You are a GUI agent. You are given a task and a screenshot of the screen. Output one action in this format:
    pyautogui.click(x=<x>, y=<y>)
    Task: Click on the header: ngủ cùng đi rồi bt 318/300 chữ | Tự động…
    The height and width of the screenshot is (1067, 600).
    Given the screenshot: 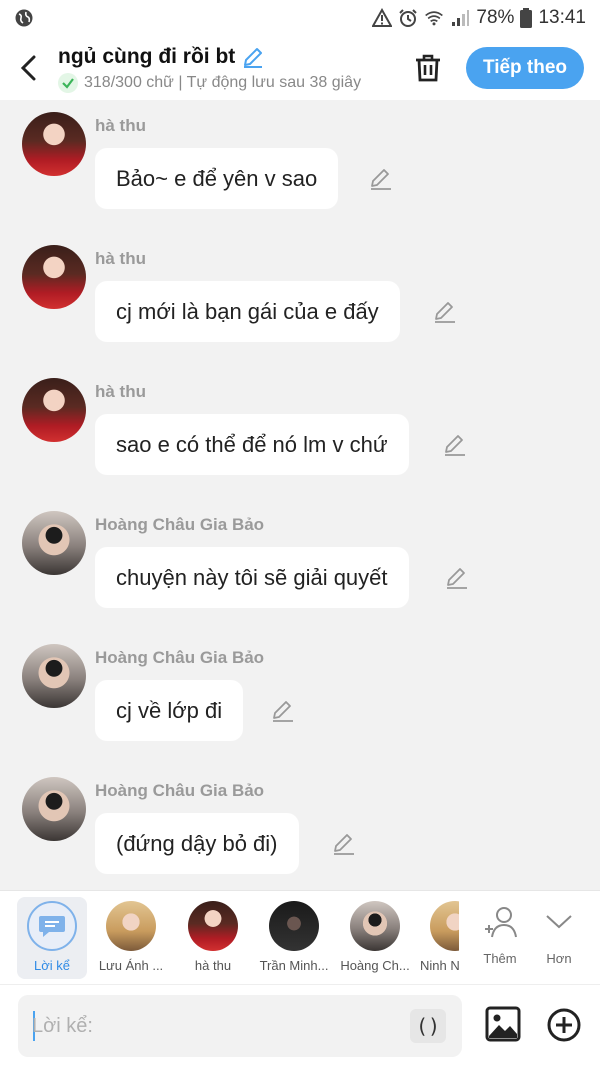 What is the action you would take?
    pyautogui.click(x=300, y=68)
    